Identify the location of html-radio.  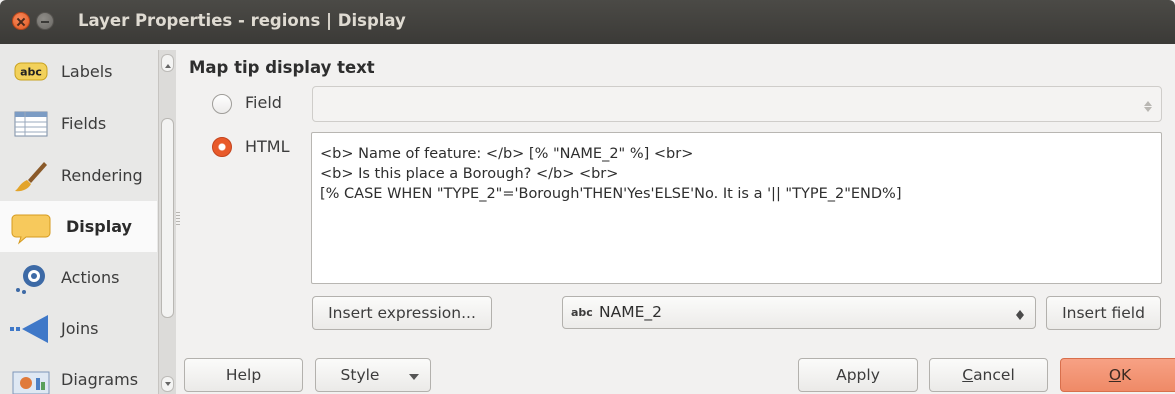
(222, 147).